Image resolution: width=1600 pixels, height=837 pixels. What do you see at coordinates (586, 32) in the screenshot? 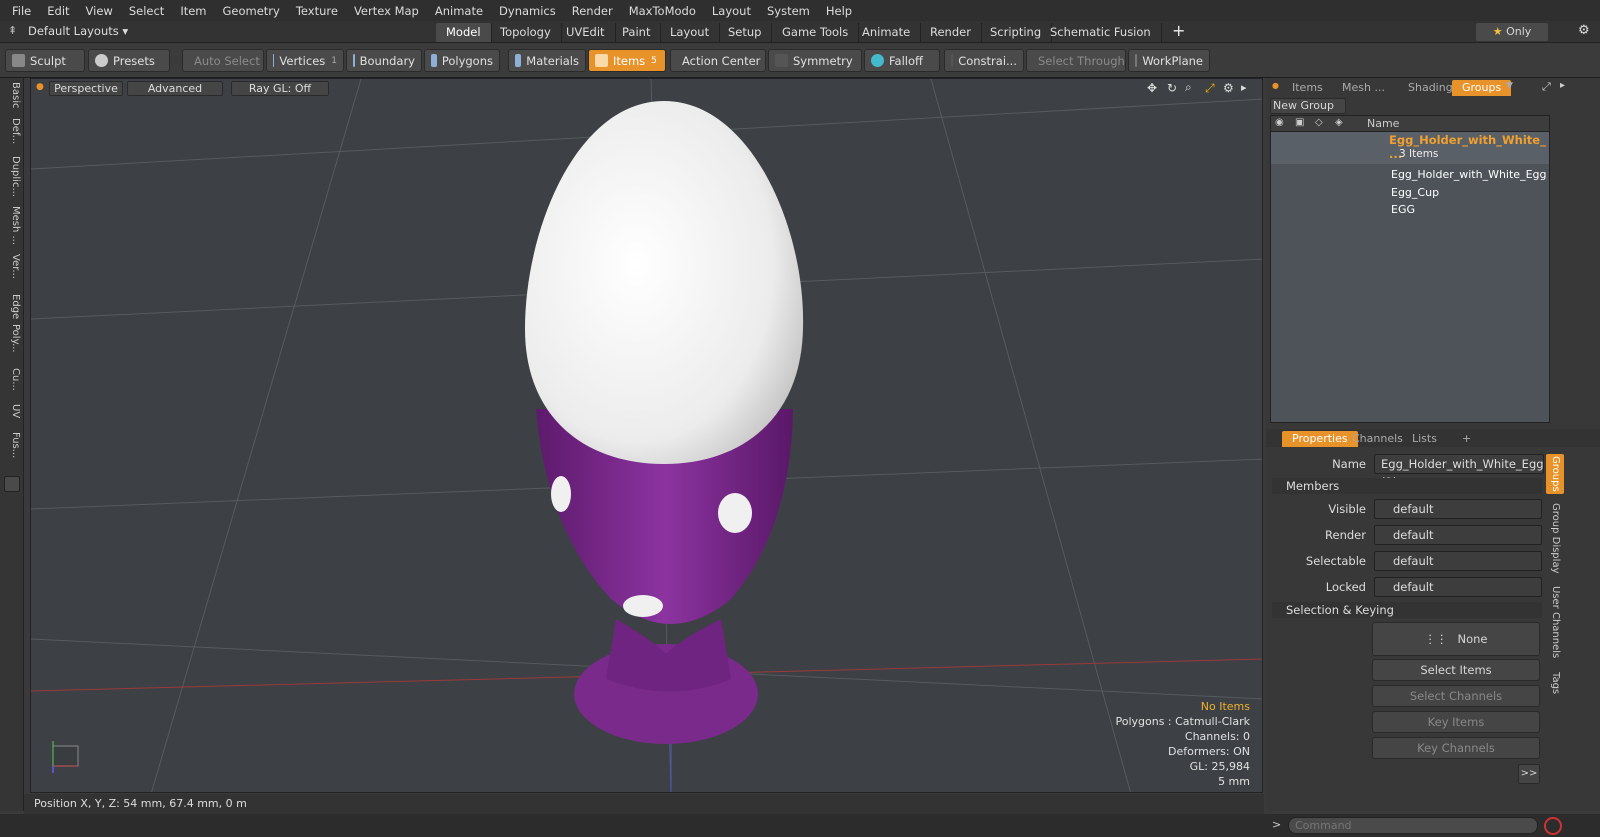
I see `tab-uvedit: UVEdit` at bounding box center [586, 32].